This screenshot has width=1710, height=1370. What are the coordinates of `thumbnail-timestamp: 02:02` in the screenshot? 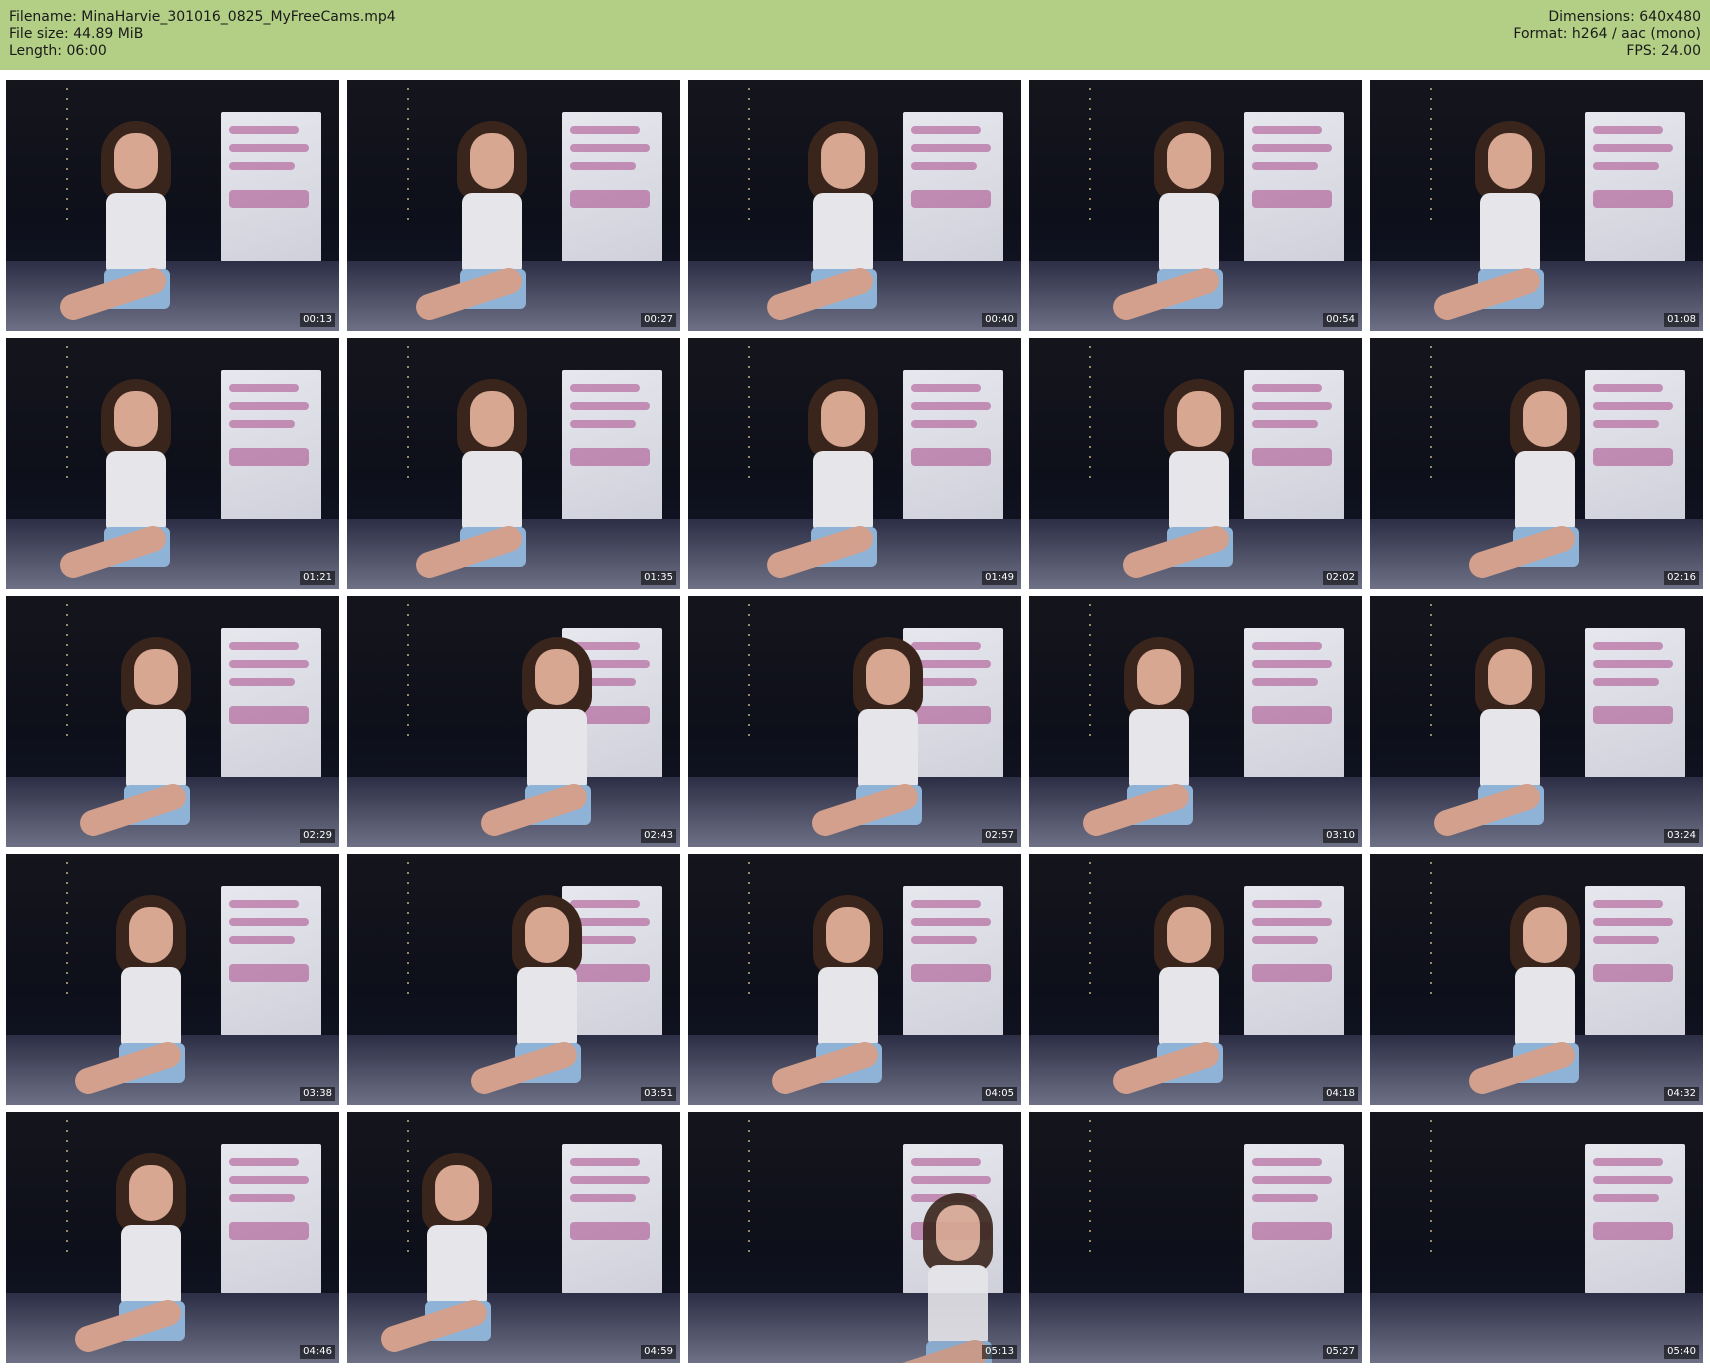 It's located at (1340, 578).